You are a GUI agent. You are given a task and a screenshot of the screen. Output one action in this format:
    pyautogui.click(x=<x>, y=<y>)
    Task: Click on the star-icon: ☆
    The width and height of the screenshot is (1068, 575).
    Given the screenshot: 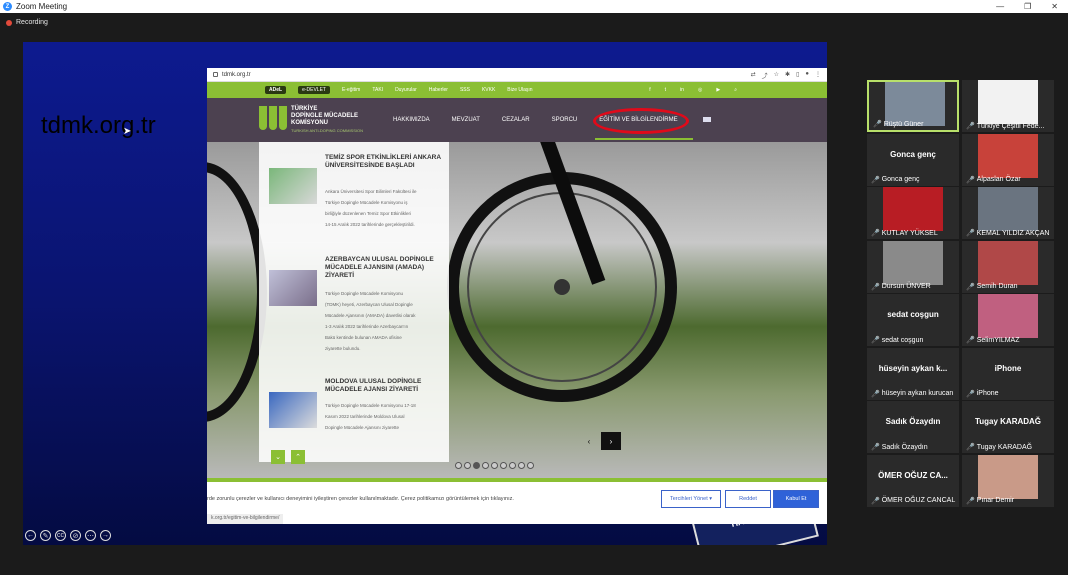 What is the action you would take?
    pyautogui.click(x=776, y=75)
    